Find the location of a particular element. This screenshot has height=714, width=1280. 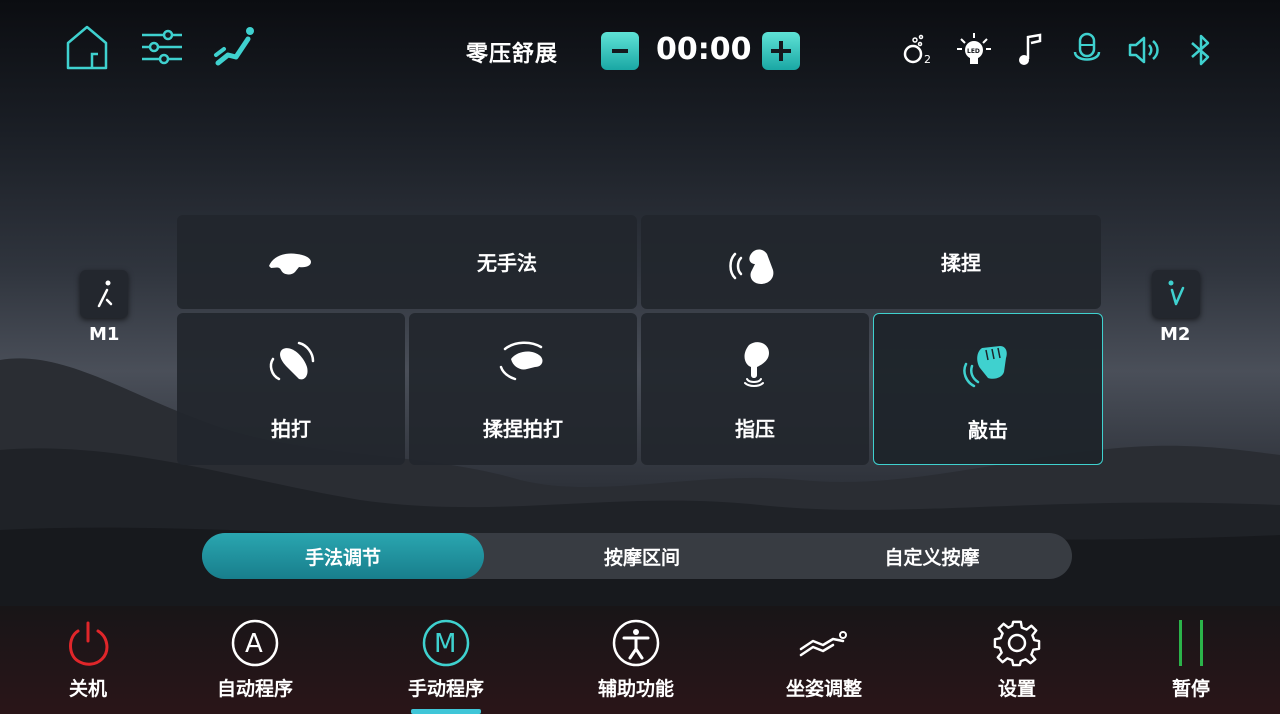

power-icon is located at coordinates (88, 643).